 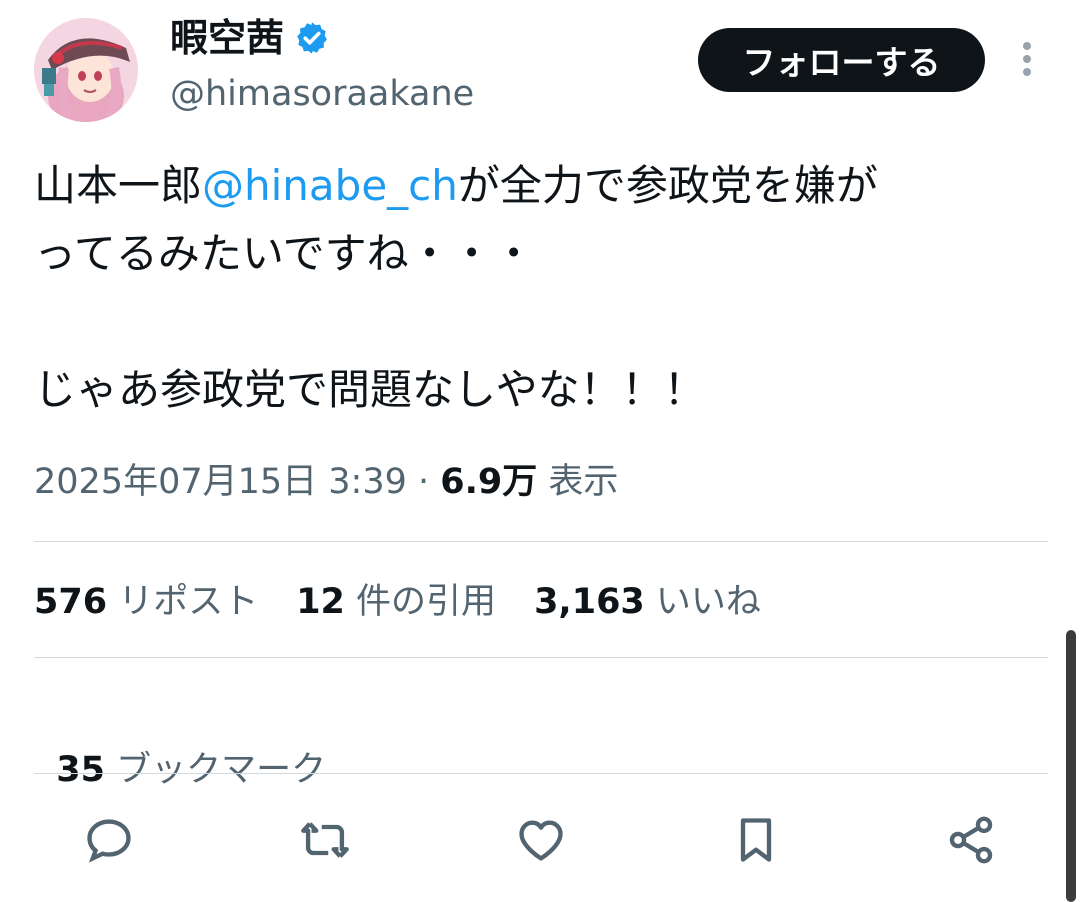 I want to click on action-bar, so click(x=540, y=840).